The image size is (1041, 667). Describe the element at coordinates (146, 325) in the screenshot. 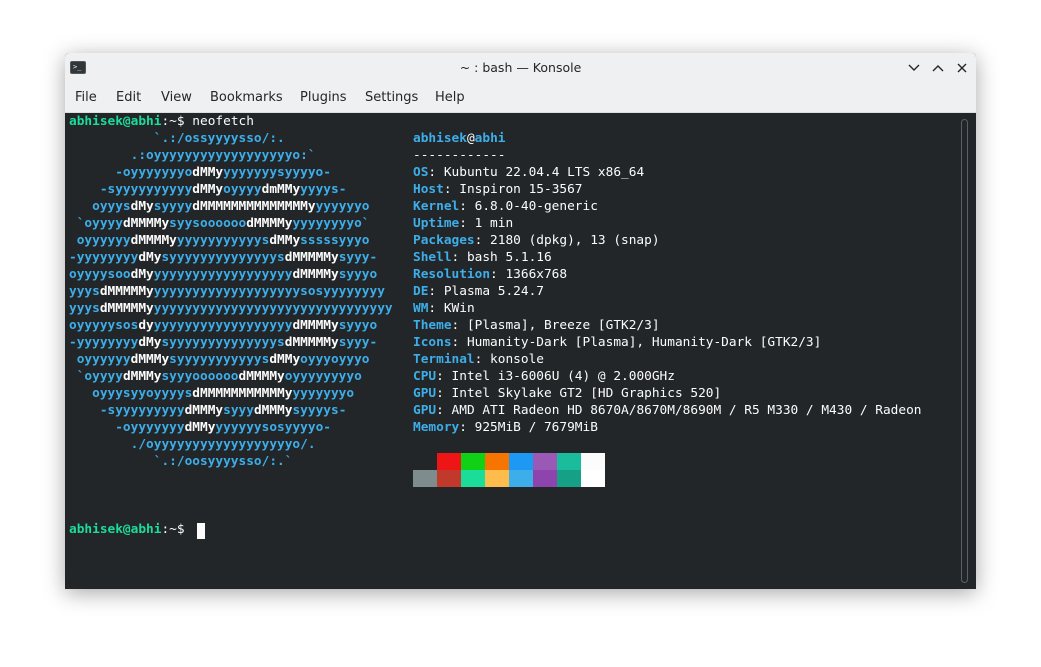

I see `logo-segment: dy` at that location.